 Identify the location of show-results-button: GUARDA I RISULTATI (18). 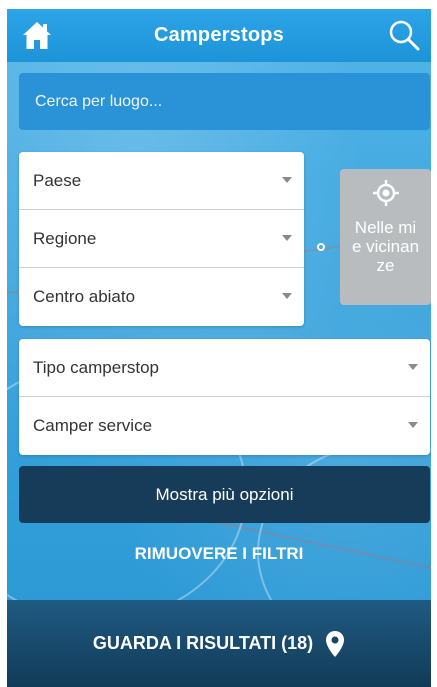
(219, 643).